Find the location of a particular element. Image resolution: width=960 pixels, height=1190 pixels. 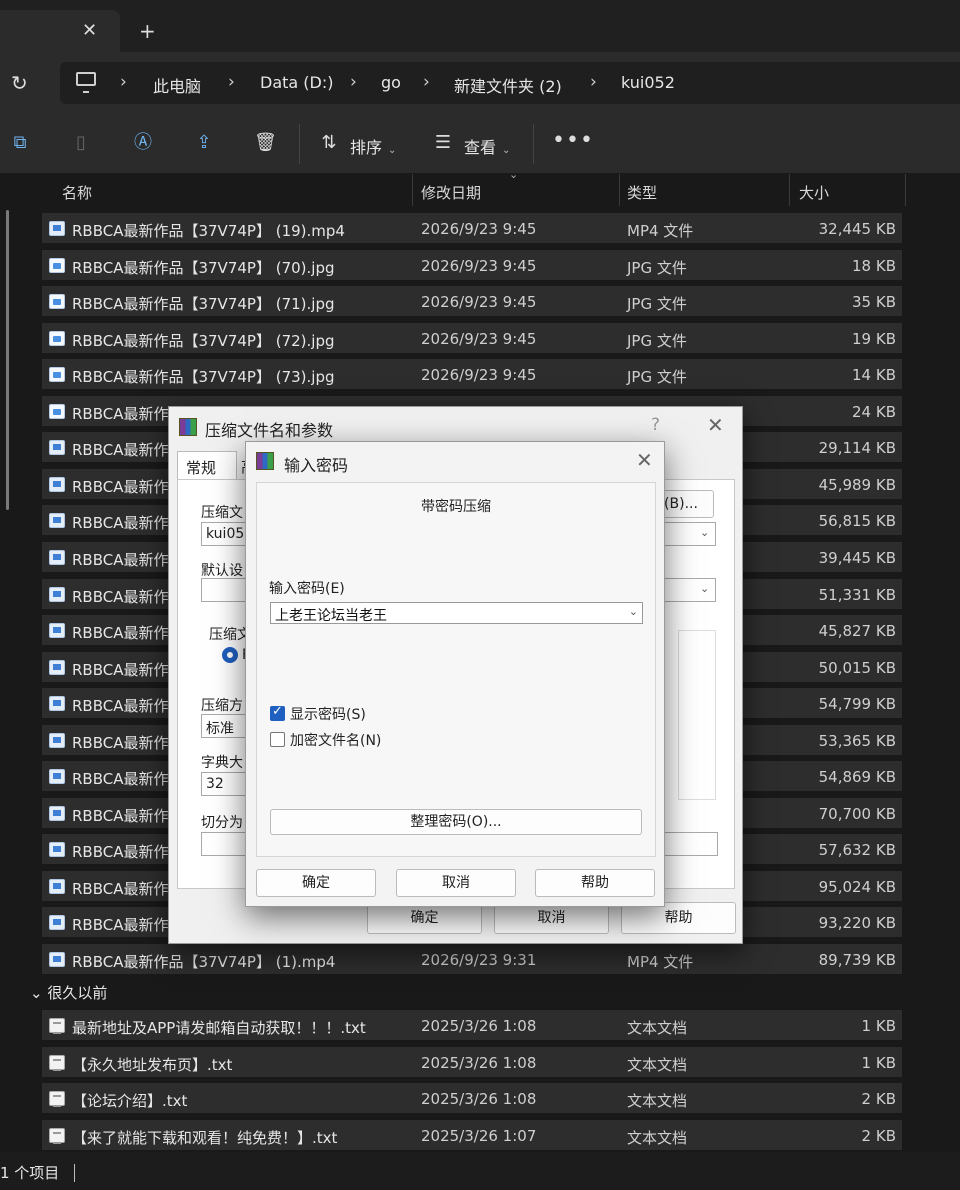

column-header-type: 类型 is located at coordinates (642, 192).